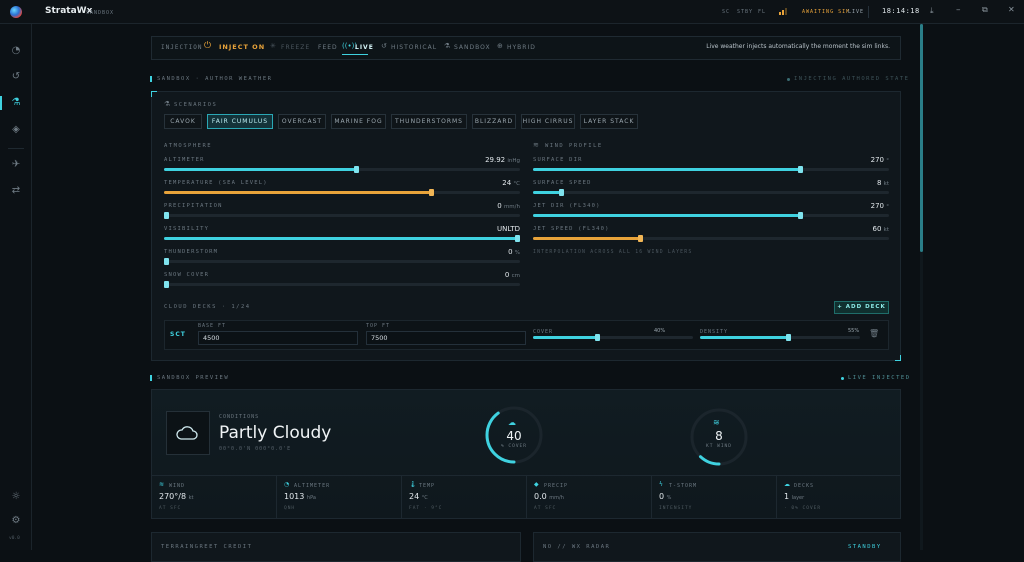 The image size is (1024, 562). Describe the element at coordinates (521, 47) in the screenshot. I see `tab-hybrid: HYBRID` at that location.